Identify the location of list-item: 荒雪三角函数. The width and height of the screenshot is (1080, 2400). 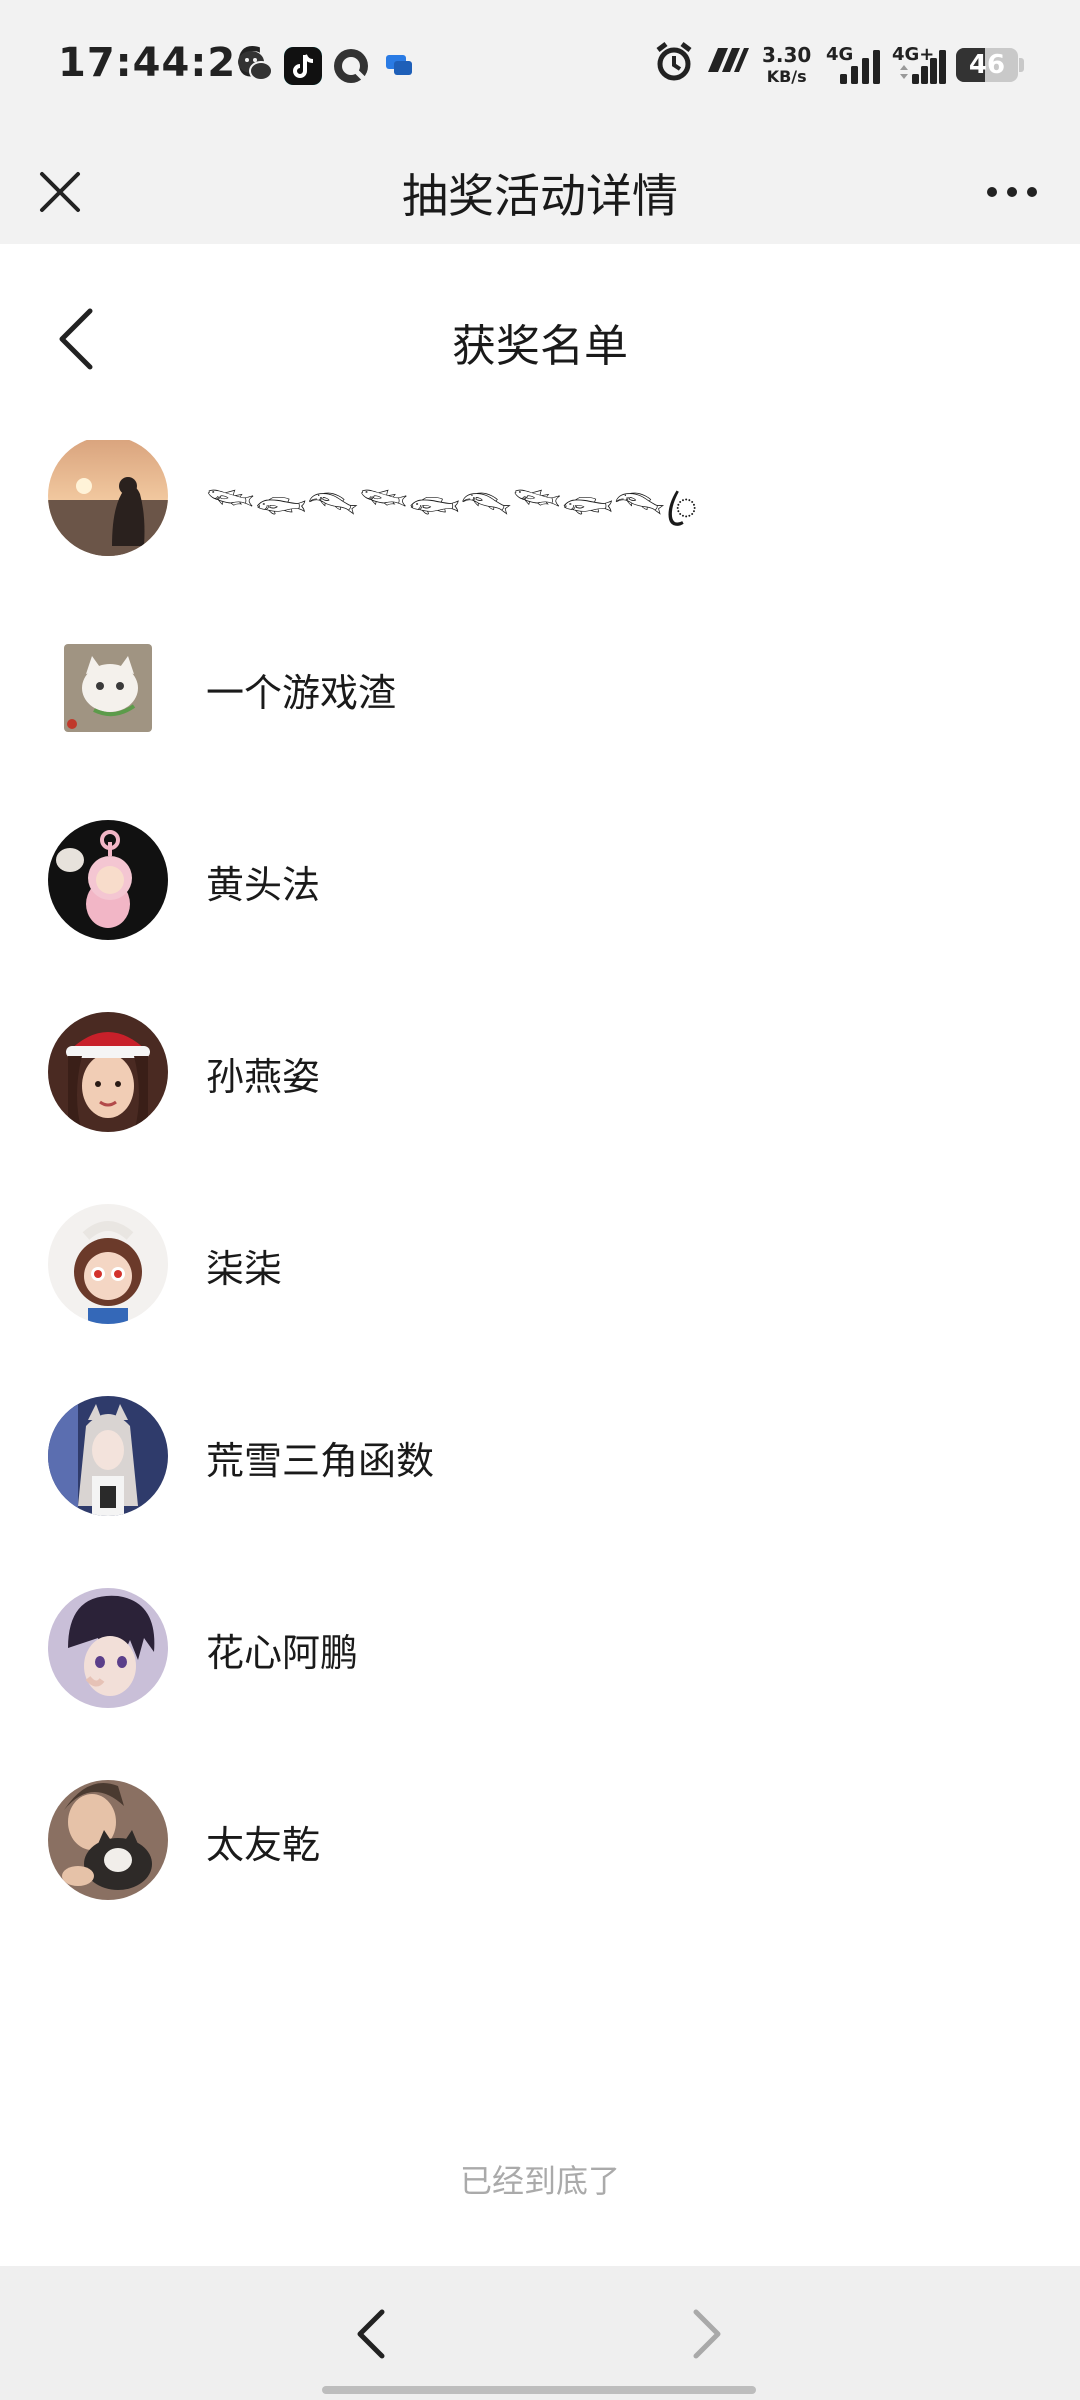
(540, 1456).